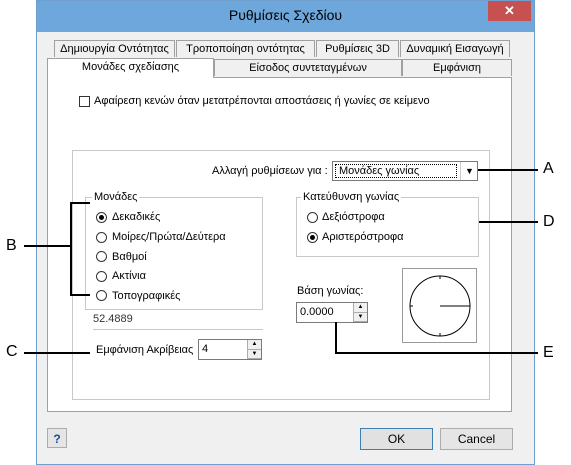 The width and height of the screenshot is (571, 465). I want to click on radio-surveyor-label: Τοπογραφικές, so click(146, 296).